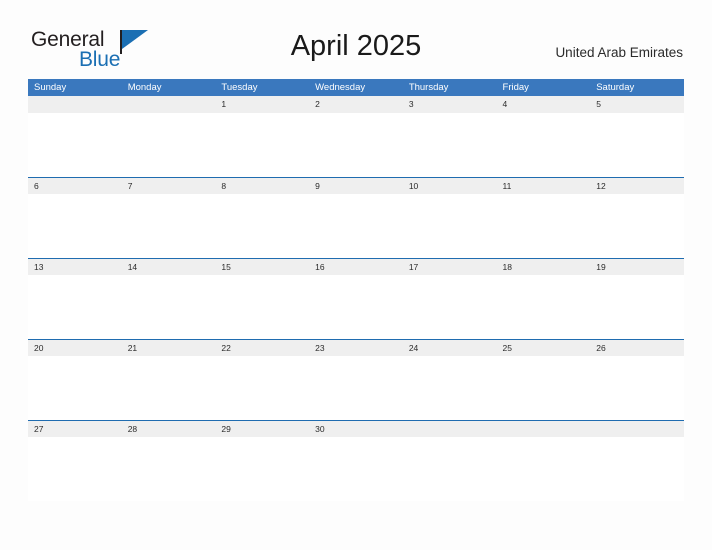 The image size is (712, 550). What do you see at coordinates (340, 87) in the screenshot?
I see `weekday-wednesday: Wednesday` at bounding box center [340, 87].